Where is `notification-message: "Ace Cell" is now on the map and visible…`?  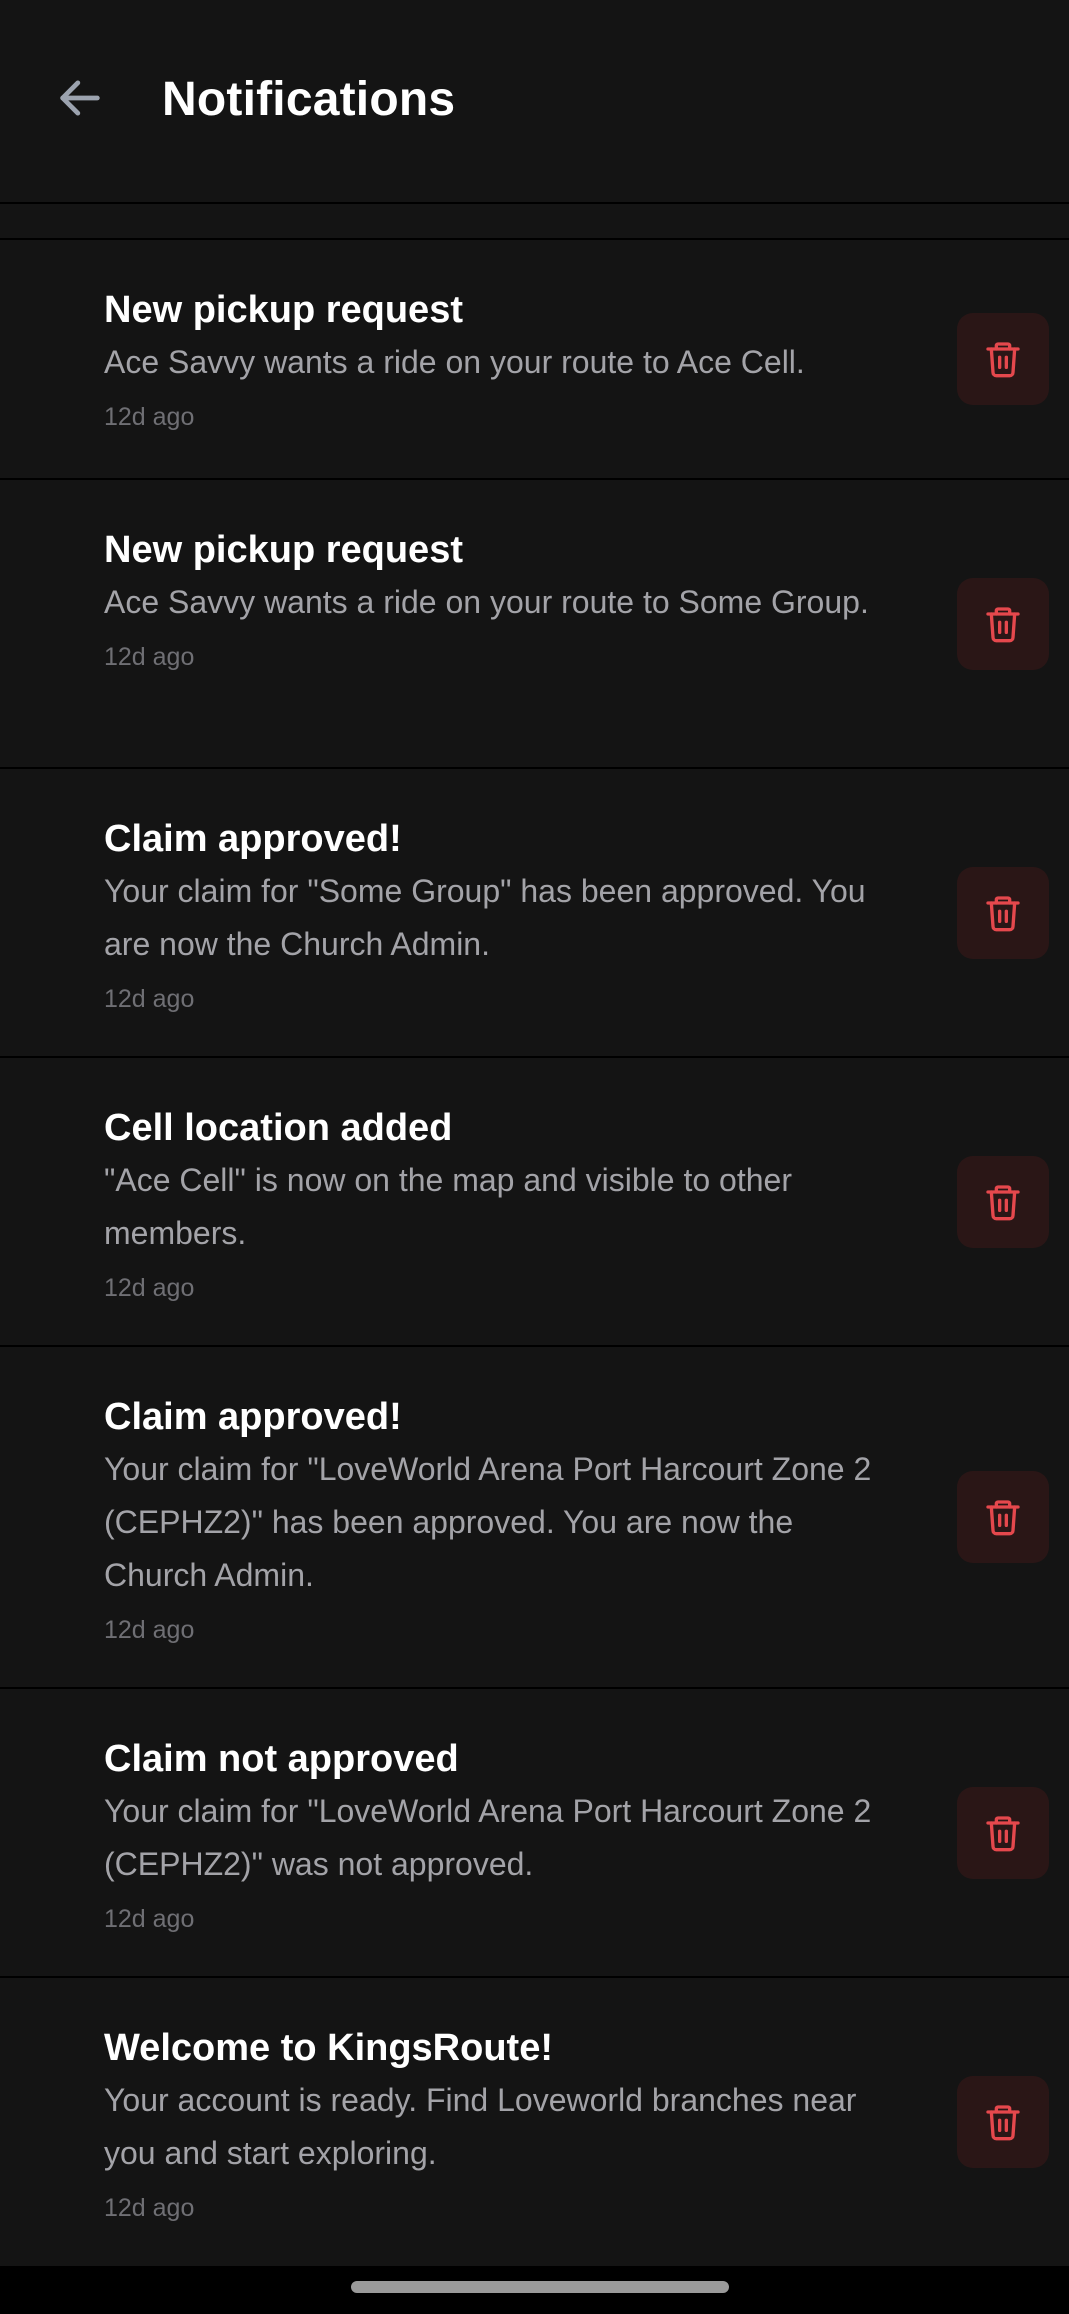
notification-message: "Ace Cell" is now on the map and visible… is located at coordinates (448, 1206).